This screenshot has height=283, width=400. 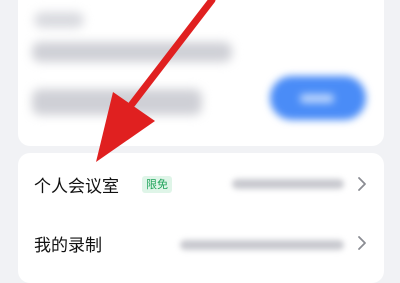 What do you see at coordinates (157, 184) in the screenshot?
I see `free-tag-badge: 限免` at bounding box center [157, 184].